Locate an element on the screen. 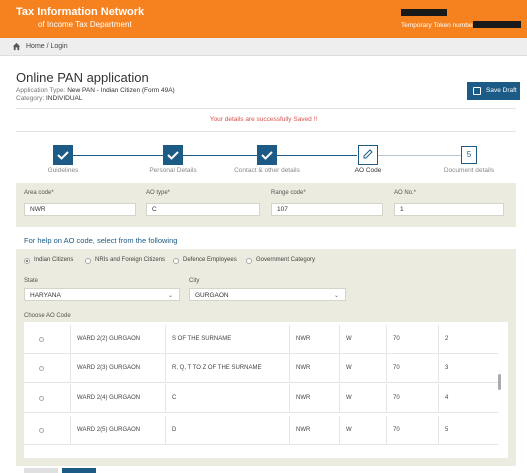 This screenshot has width=527, height=473. ward-cell: WARD 2(5) GURGAON is located at coordinates (117, 430).